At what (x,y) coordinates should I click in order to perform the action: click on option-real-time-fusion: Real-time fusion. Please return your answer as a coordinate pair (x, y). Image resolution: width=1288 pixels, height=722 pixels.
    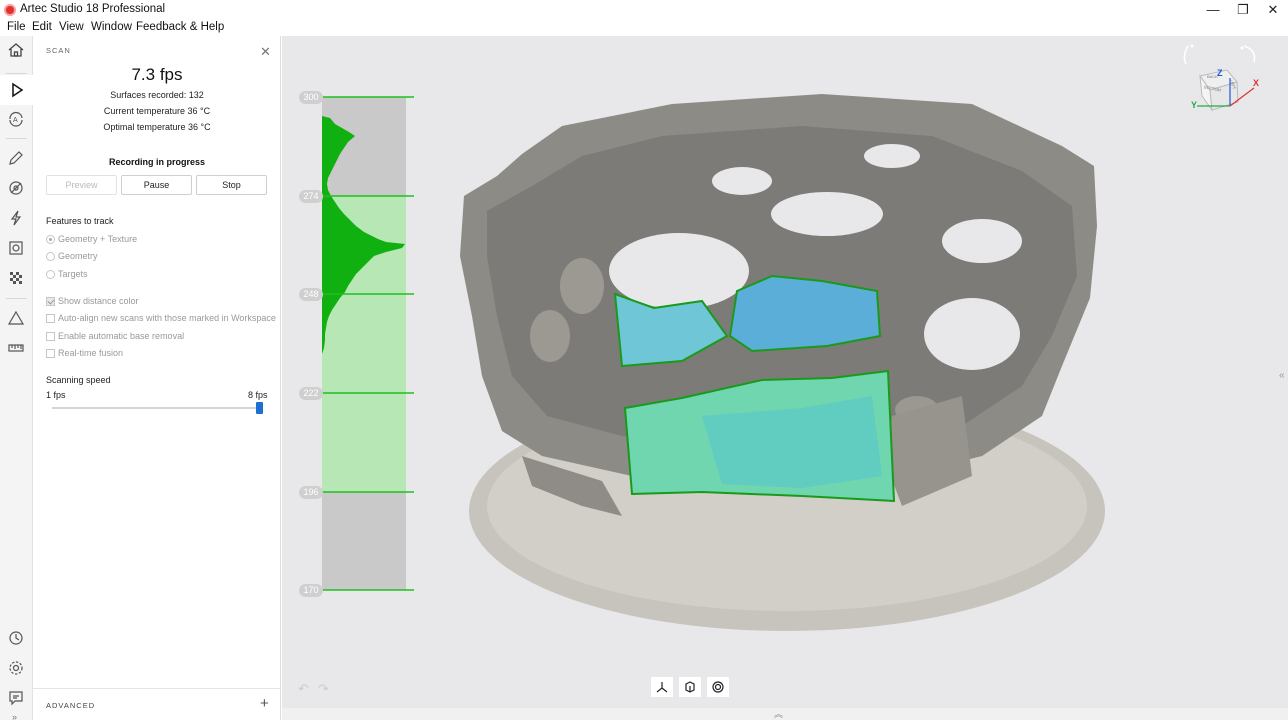
    Looking at the image, I should click on (84, 353).